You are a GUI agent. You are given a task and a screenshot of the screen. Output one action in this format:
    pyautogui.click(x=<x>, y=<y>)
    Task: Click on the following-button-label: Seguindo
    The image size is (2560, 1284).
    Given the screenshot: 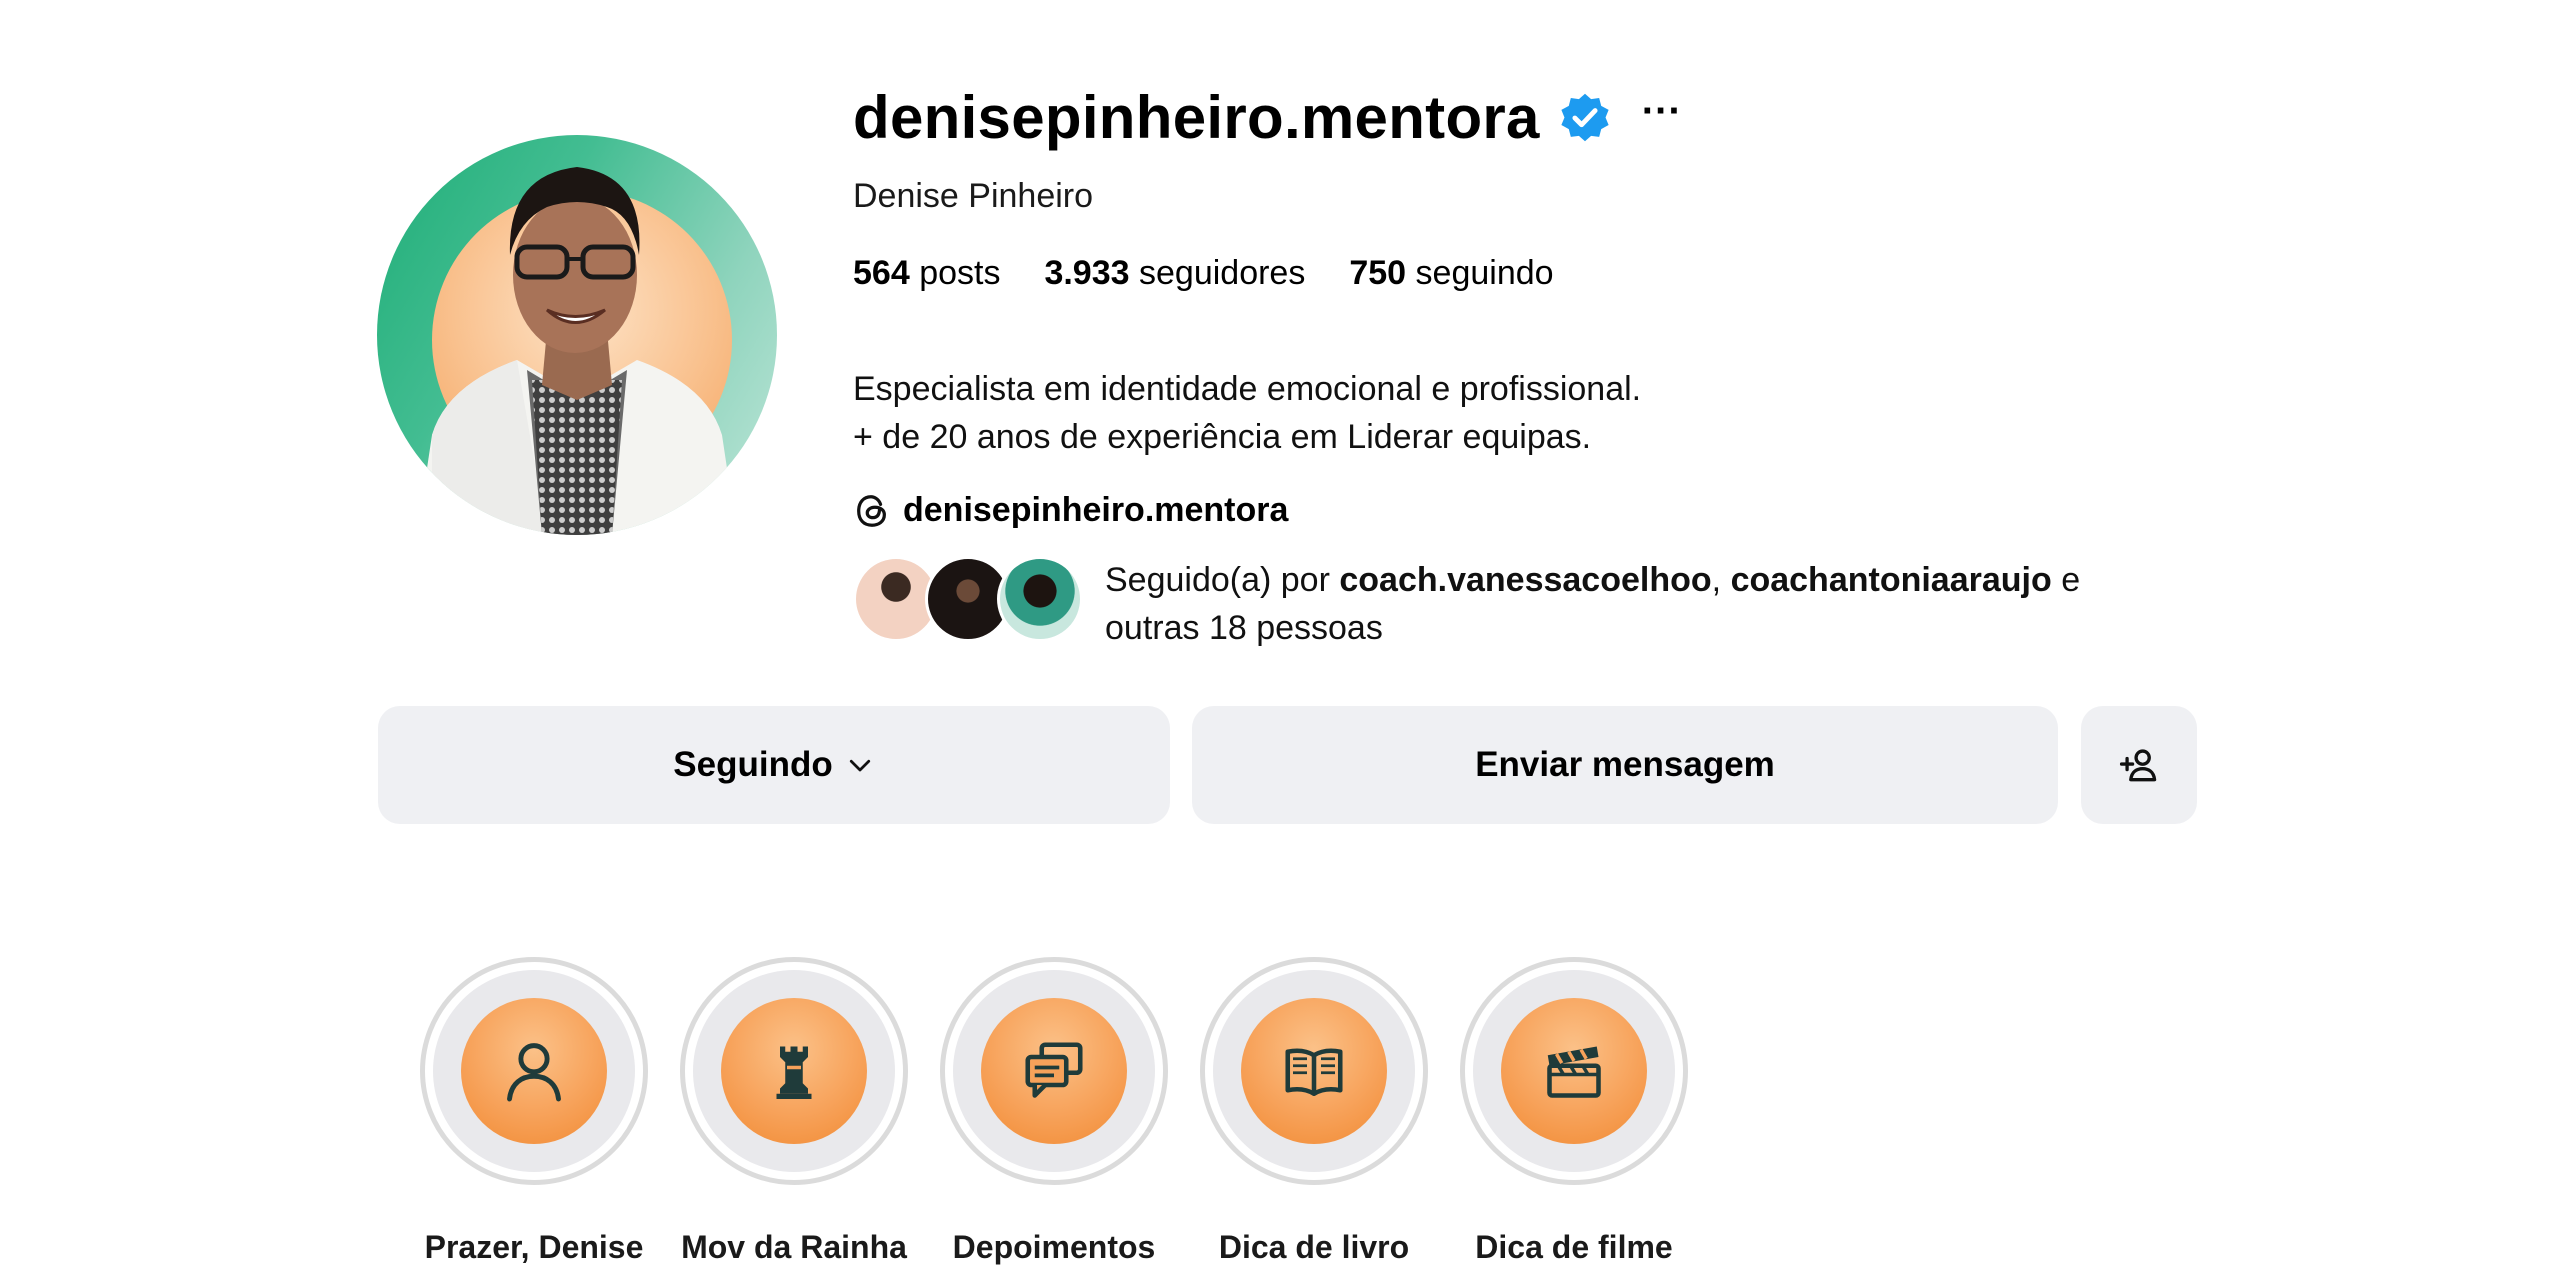 What is the action you would take?
    pyautogui.click(x=753, y=764)
    